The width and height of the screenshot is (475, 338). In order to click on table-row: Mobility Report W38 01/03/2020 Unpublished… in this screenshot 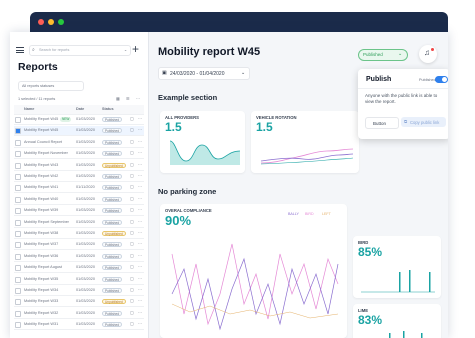, I will do `click(79, 234)`.